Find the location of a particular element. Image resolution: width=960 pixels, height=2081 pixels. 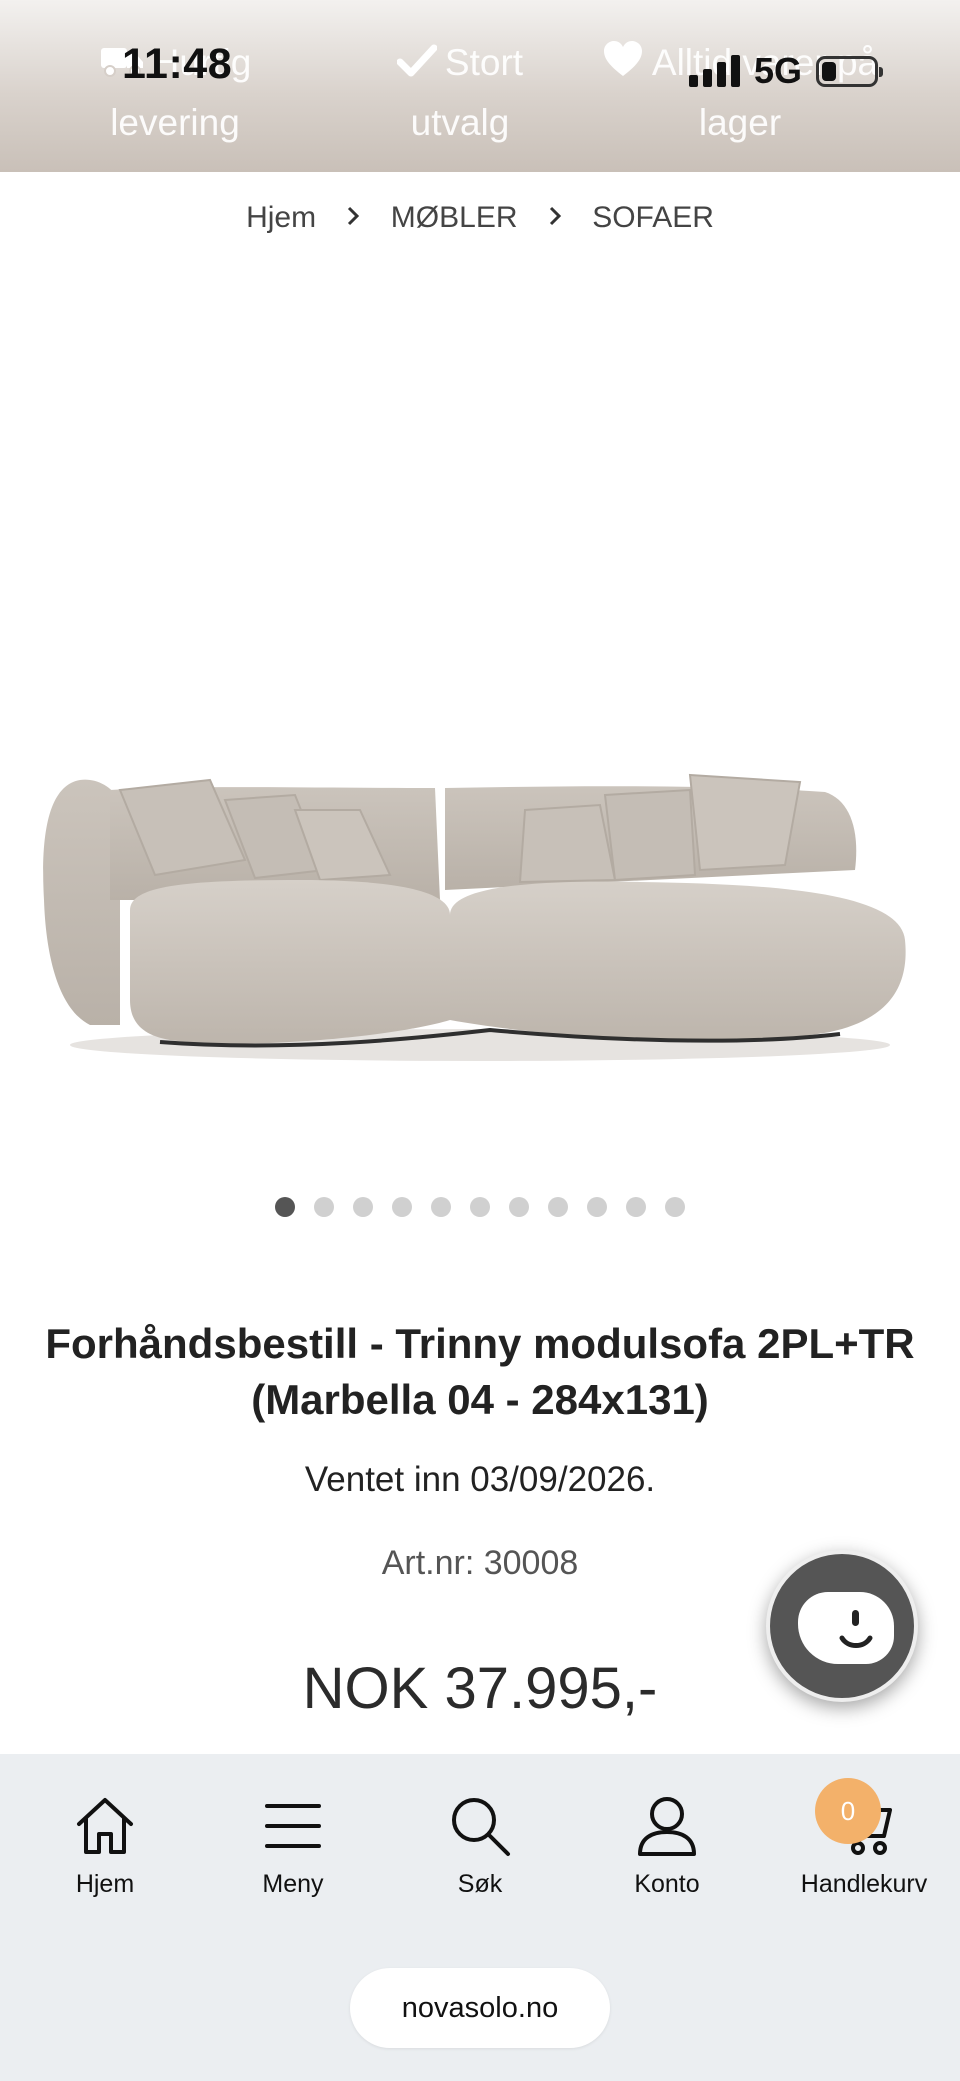

battery-icon is located at coordinates (849, 71).